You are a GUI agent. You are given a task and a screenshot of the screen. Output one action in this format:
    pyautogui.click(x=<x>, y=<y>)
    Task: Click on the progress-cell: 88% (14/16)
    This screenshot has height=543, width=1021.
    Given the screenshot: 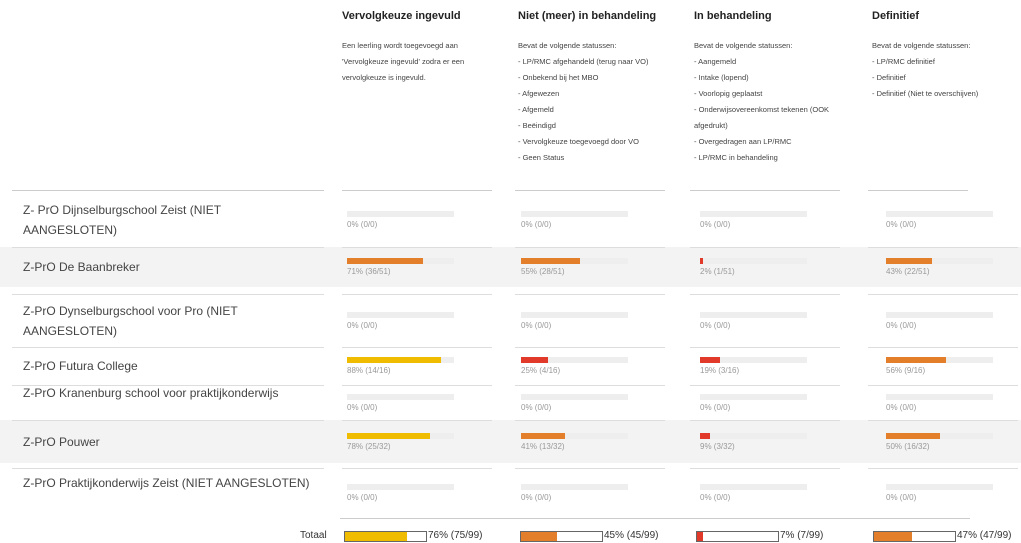 What is the action you would take?
    pyautogui.click(x=402, y=372)
    